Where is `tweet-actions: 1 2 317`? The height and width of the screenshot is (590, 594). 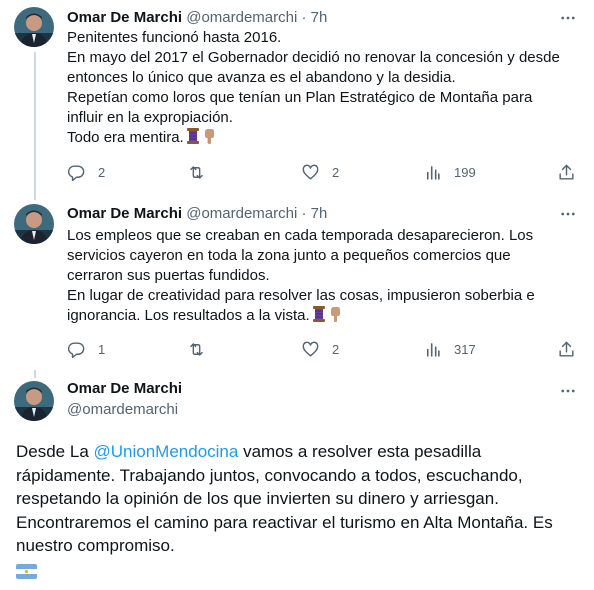 tweet-actions: 1 2 317 is located at coordinates (322, 349).